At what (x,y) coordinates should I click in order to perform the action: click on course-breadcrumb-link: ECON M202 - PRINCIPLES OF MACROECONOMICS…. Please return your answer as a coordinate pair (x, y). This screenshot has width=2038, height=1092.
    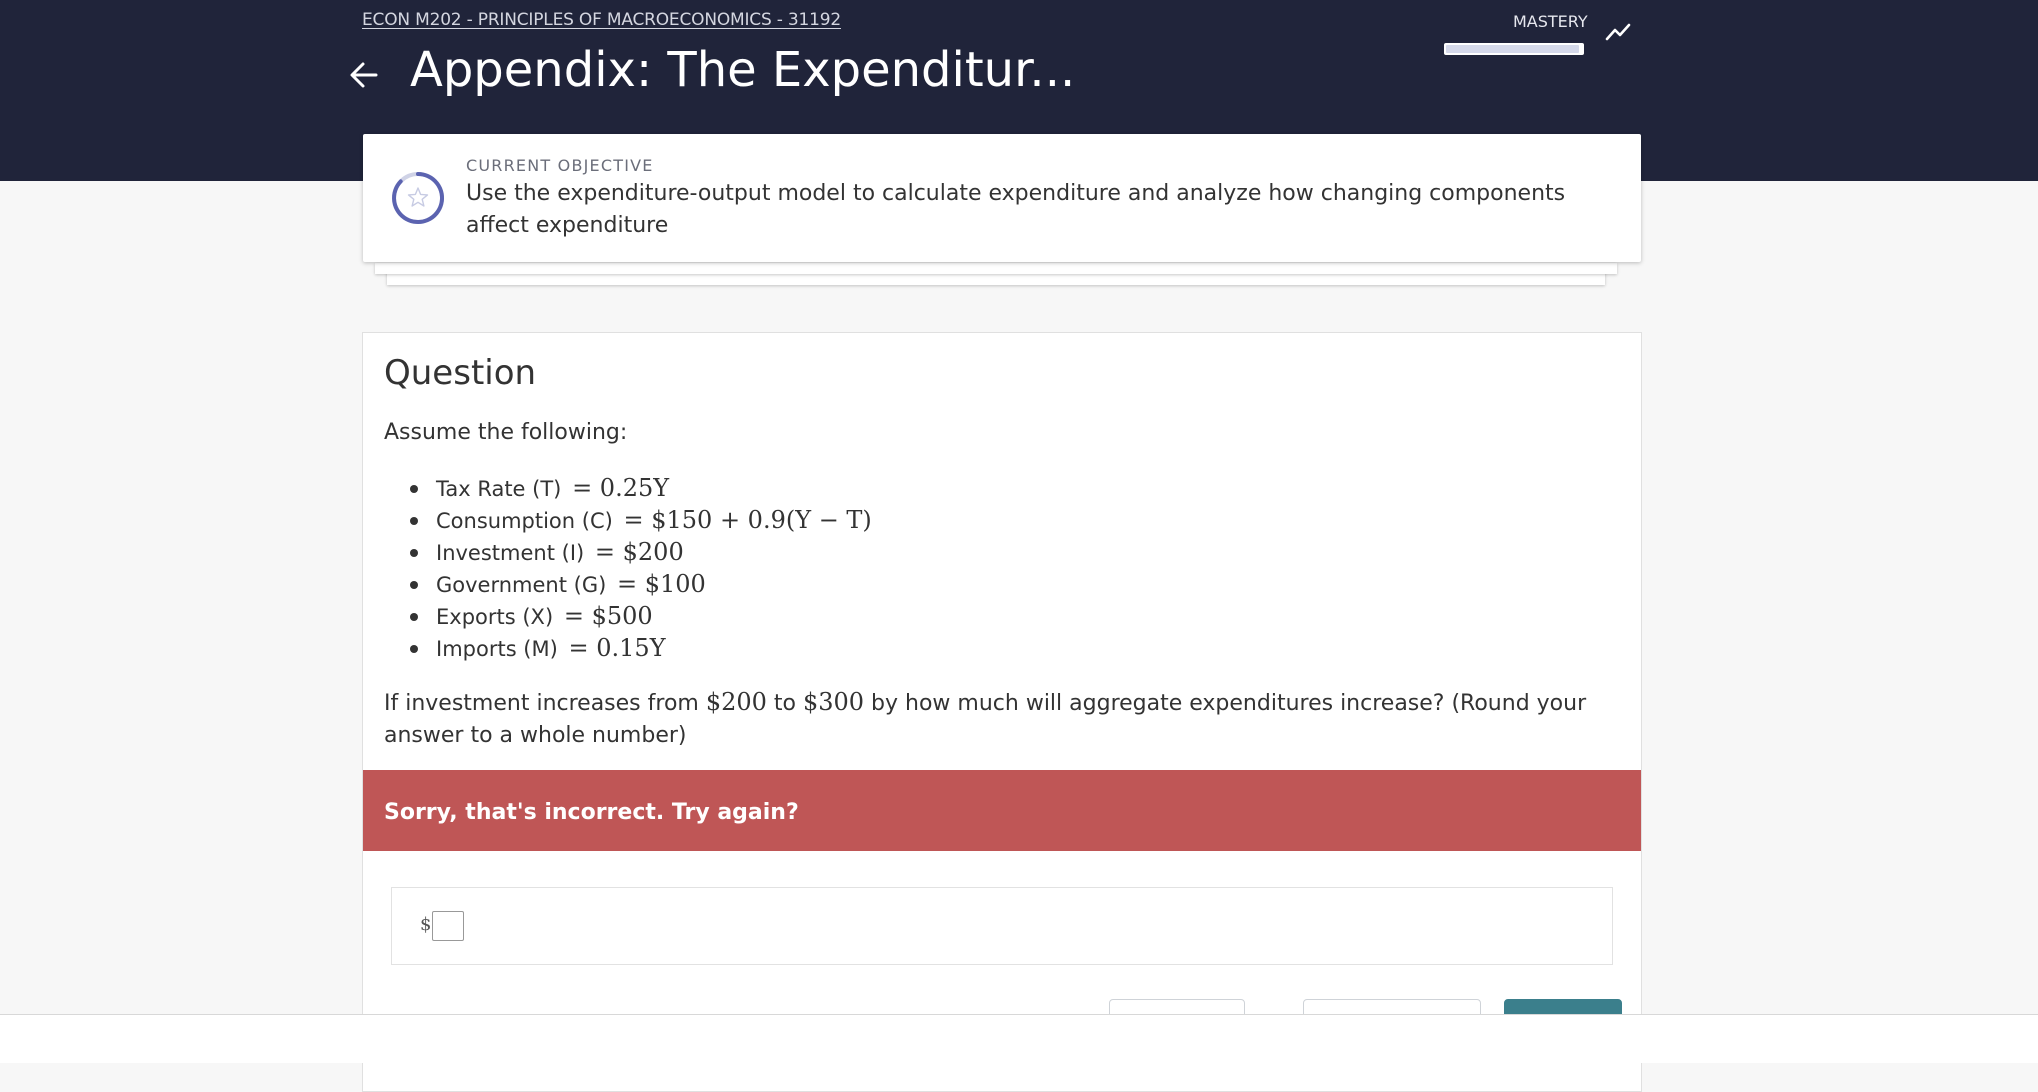
    Looking at the image, I should click on (601, 20).